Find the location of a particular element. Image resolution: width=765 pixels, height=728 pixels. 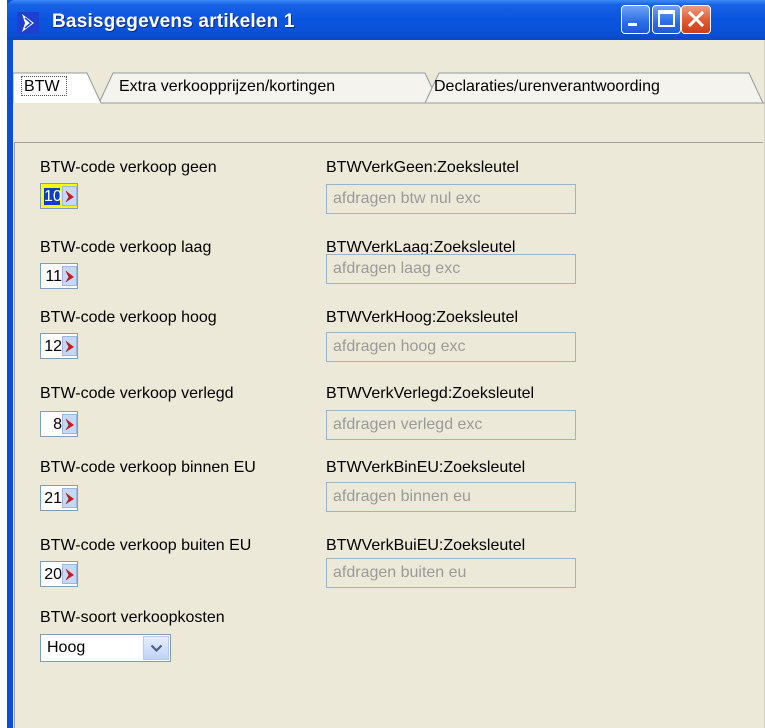

btw-verkoop-verlegd-code-input: 8 is located at coordinates (59, 424).